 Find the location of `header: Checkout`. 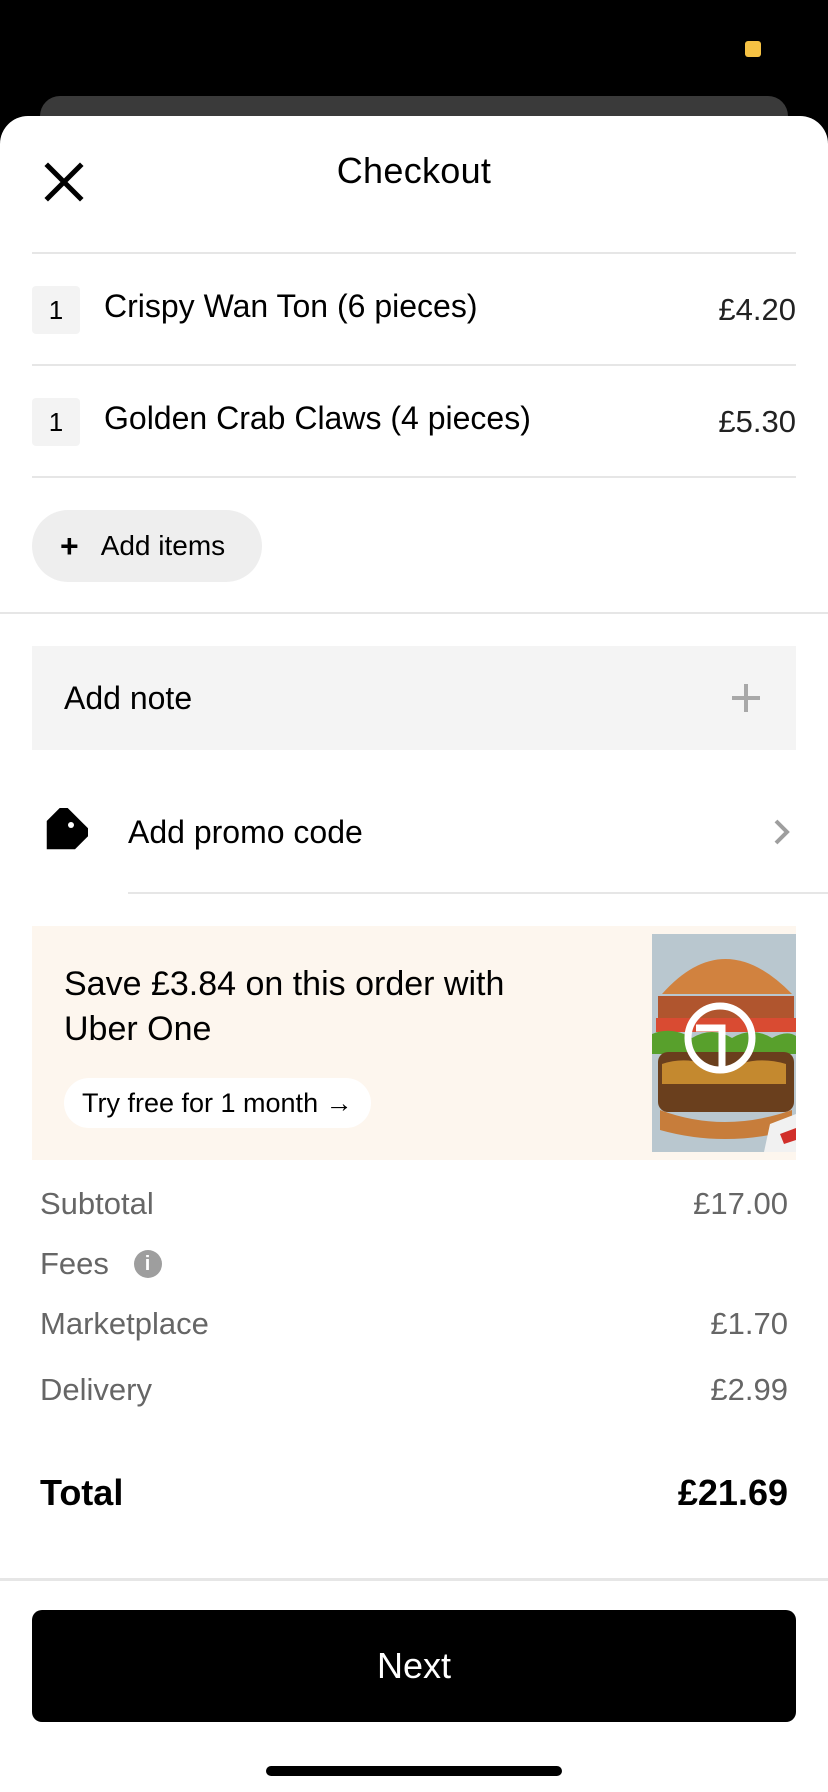

header: Checkout is located at coordinates (414, 184).